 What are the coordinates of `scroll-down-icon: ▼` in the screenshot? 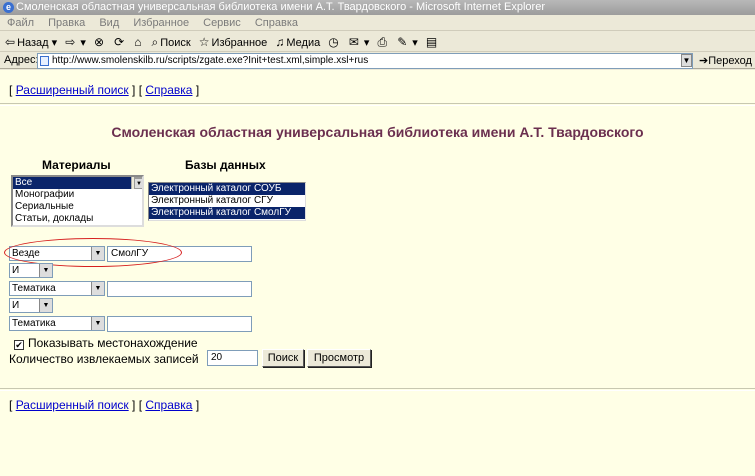 It's located at (138, 183).